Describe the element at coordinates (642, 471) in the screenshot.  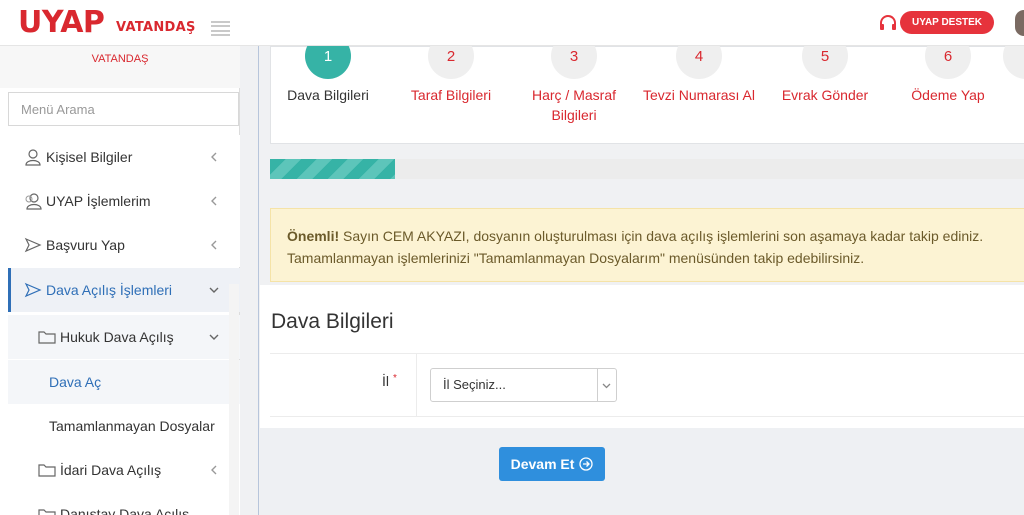
I see `form-actions` at that location.